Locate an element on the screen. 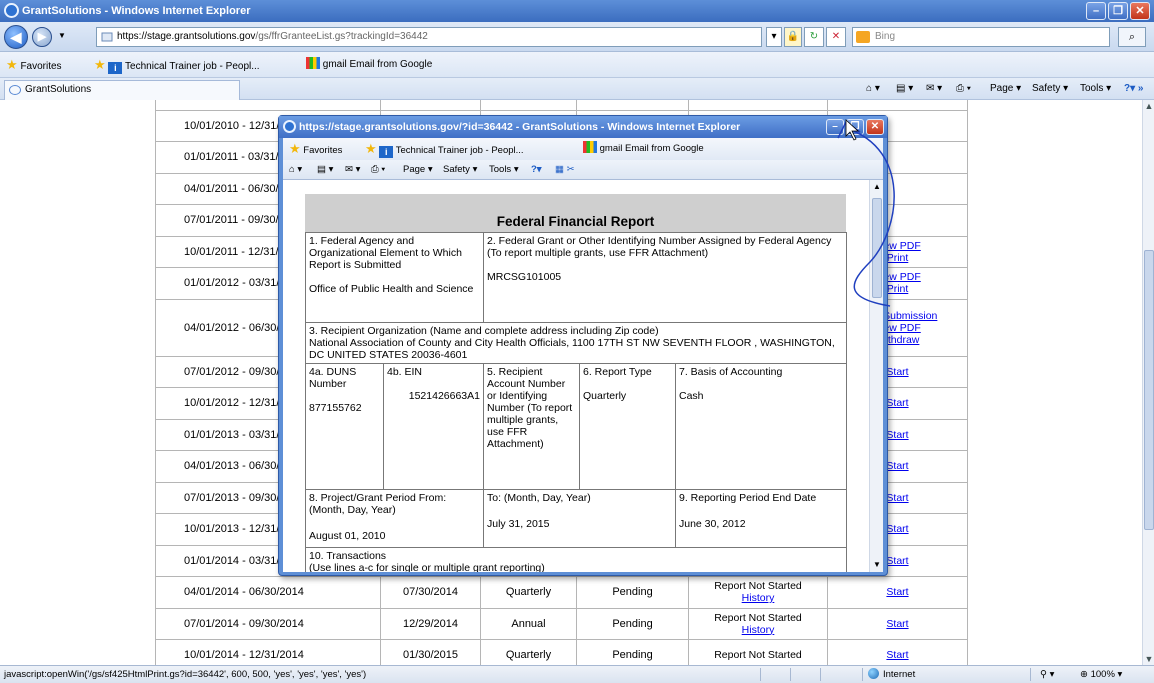  popup-page-label: Page is located at coordinates (414, 169).